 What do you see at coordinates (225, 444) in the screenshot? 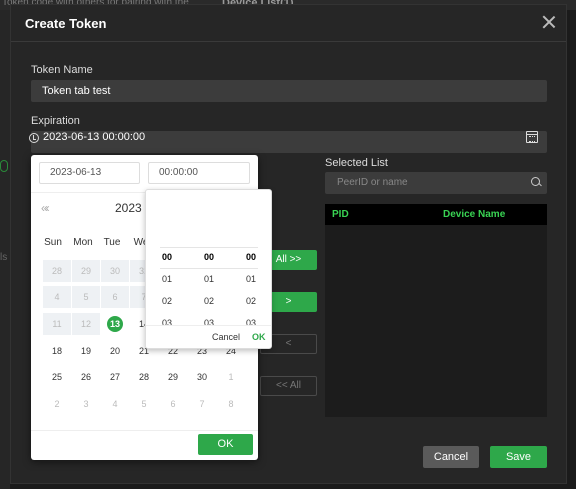
I see `picker-ok-button: OK` at bounding box center [225, 444].